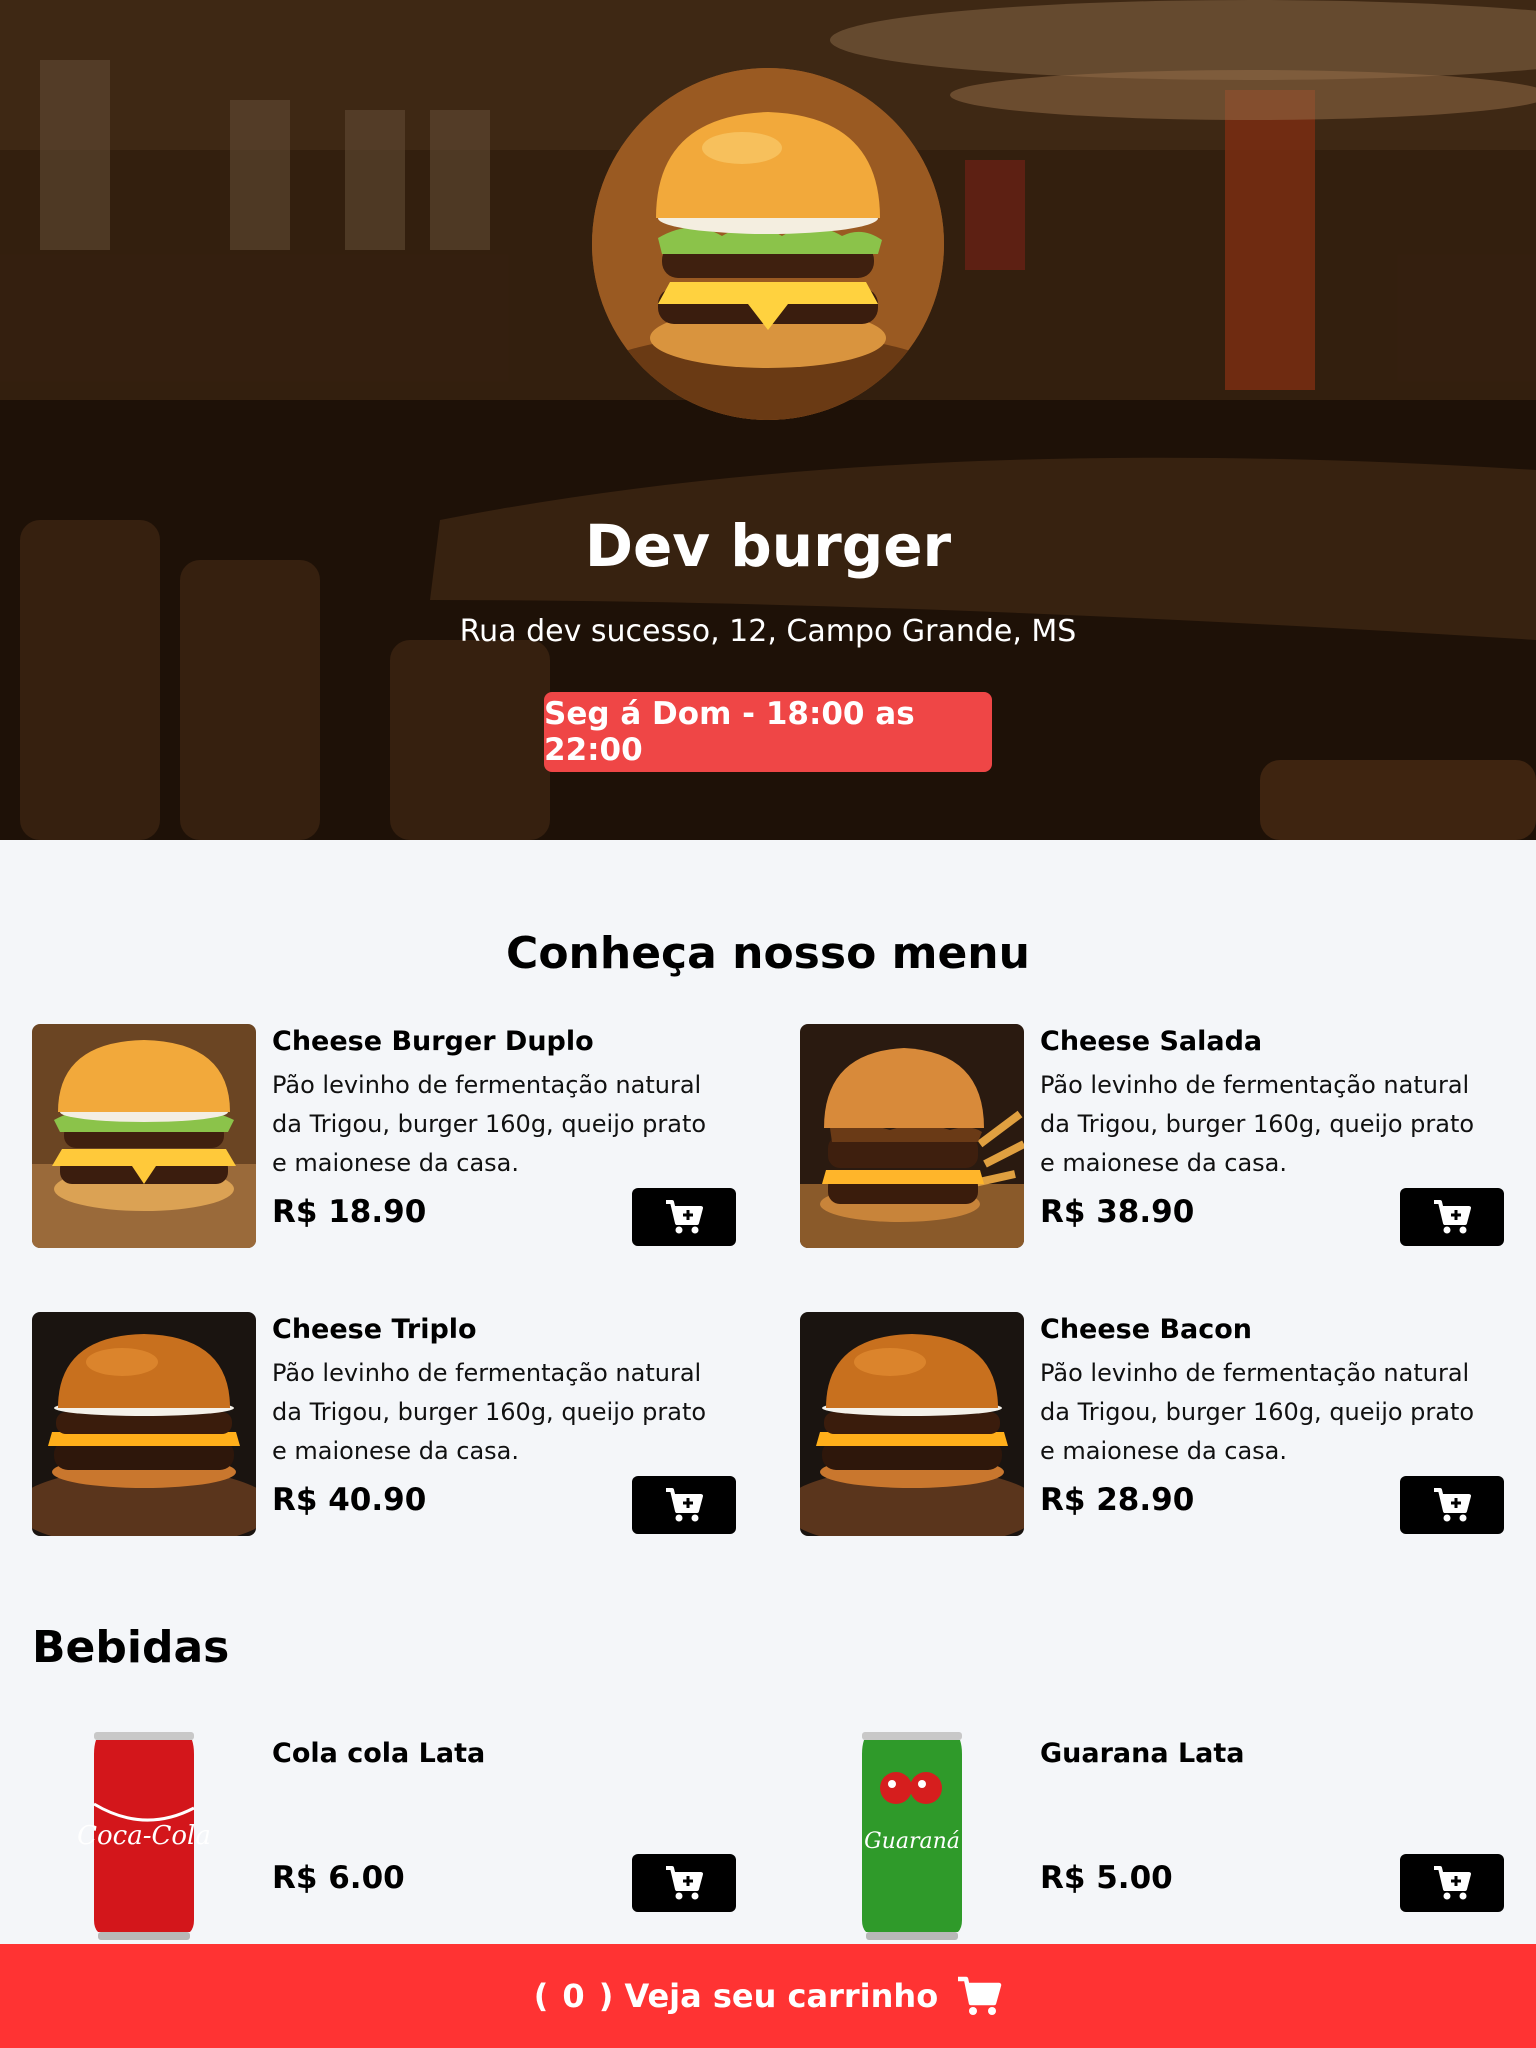  Describe the element at coordinates (1117, 1212) in the screenshot. I see `product-price: R$ 38.90` at that location.